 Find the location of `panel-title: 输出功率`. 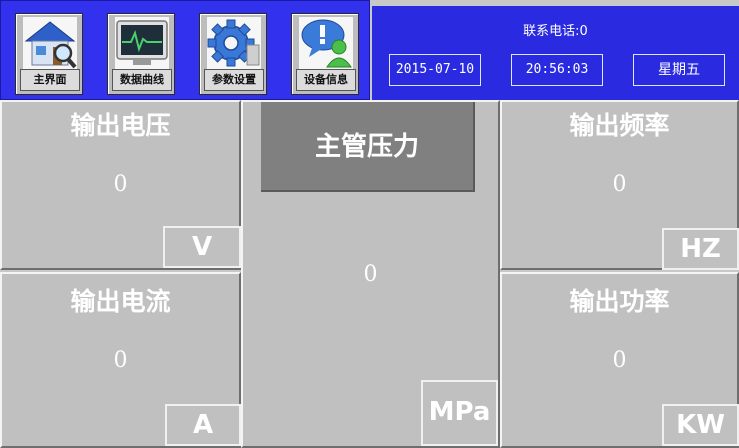

panel-title: 输出功率 is located at coordinates (619, 301).